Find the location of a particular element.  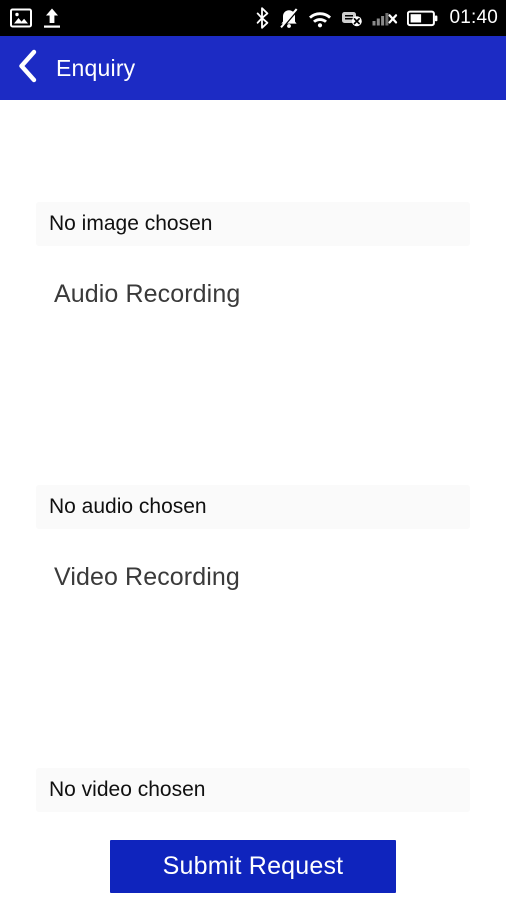

audio-file-status: No audio chosen is located at coordinates (253, 507).